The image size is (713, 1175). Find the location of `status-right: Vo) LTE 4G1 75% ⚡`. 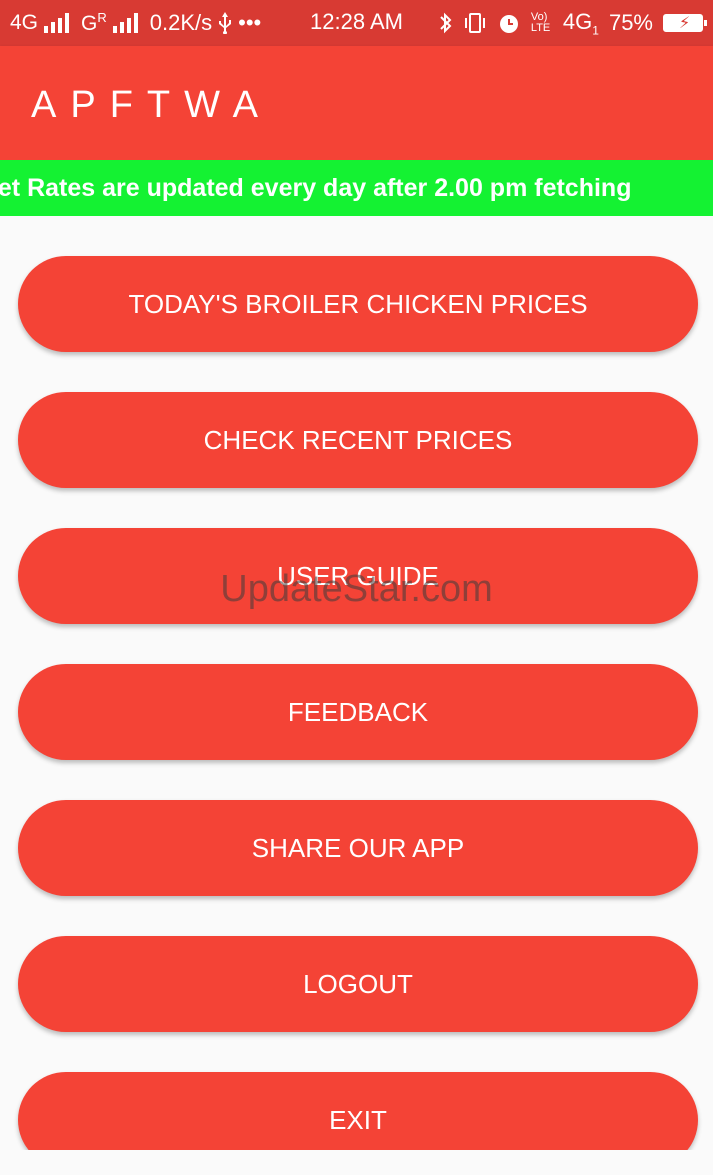

status-right: Vo) LTE 4G1 75% ⚡ is located at coordinates (573, 23).